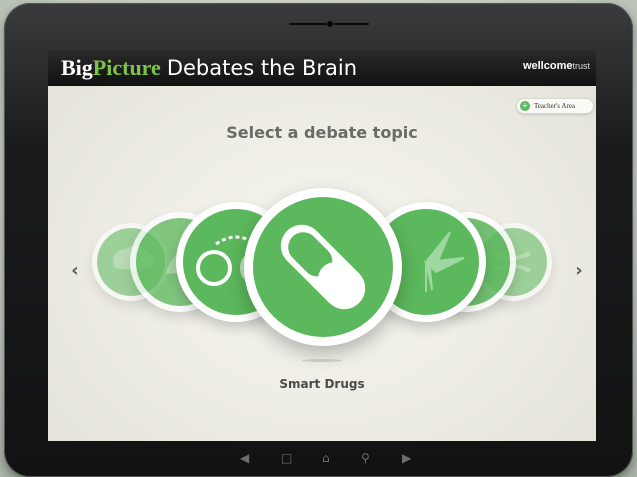  Describe the element at coordinates (581, 66) in the screenshot. I see `sponsor-suffix: trust` at that location.